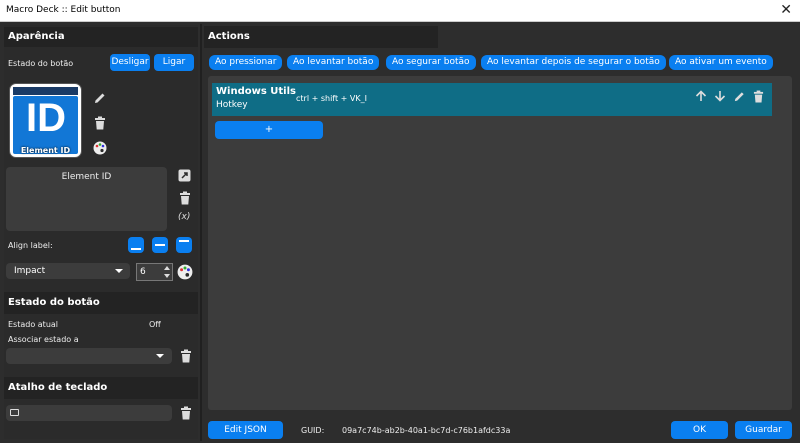 This screenshot has height=443, width=800. I want to click on font-select-value: Impact, so click(30, 271).